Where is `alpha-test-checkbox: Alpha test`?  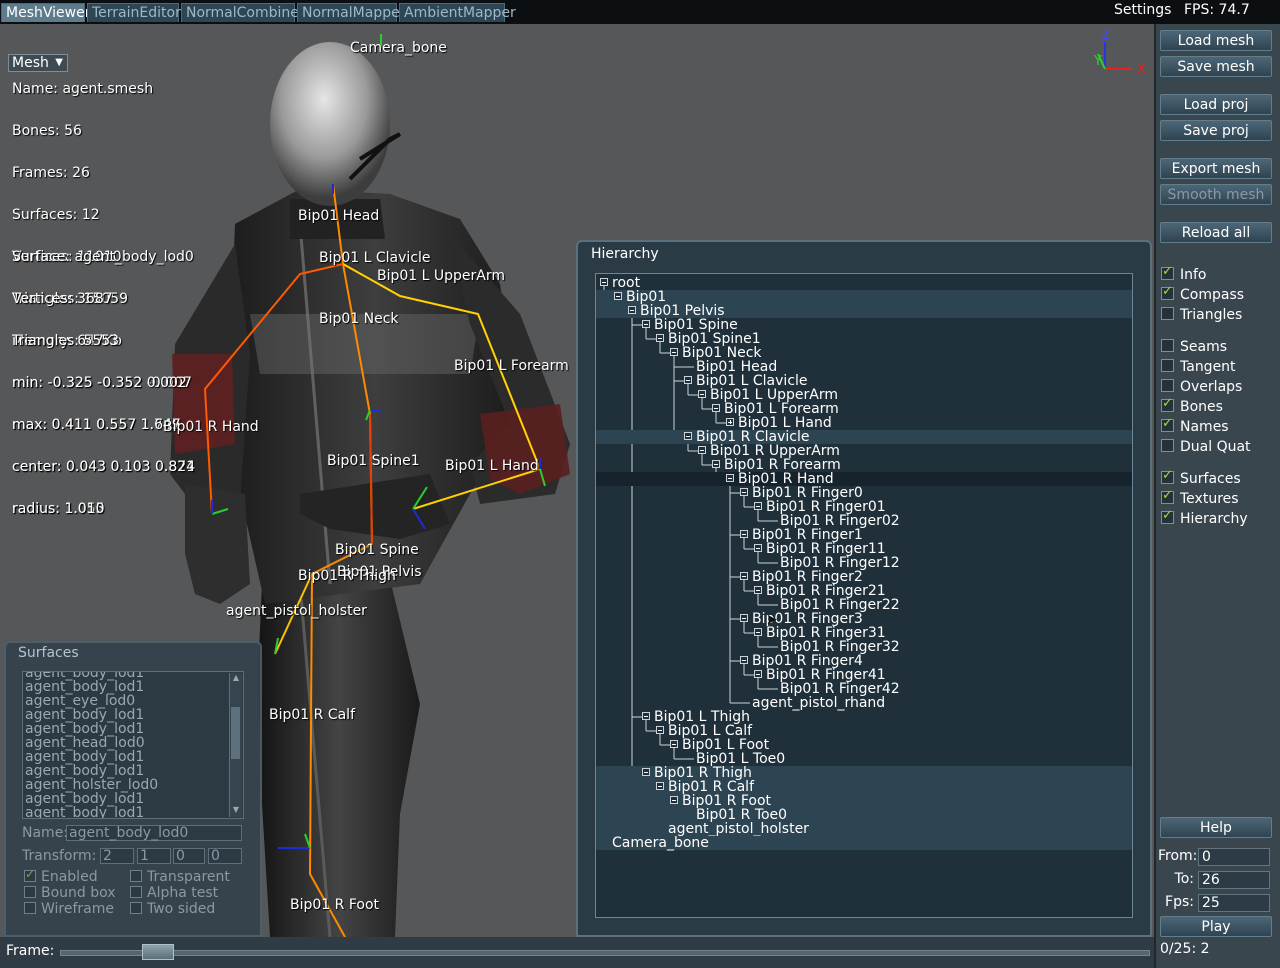
alpha-test-checkbox: Alpha test is located at coordinates (174, 893).